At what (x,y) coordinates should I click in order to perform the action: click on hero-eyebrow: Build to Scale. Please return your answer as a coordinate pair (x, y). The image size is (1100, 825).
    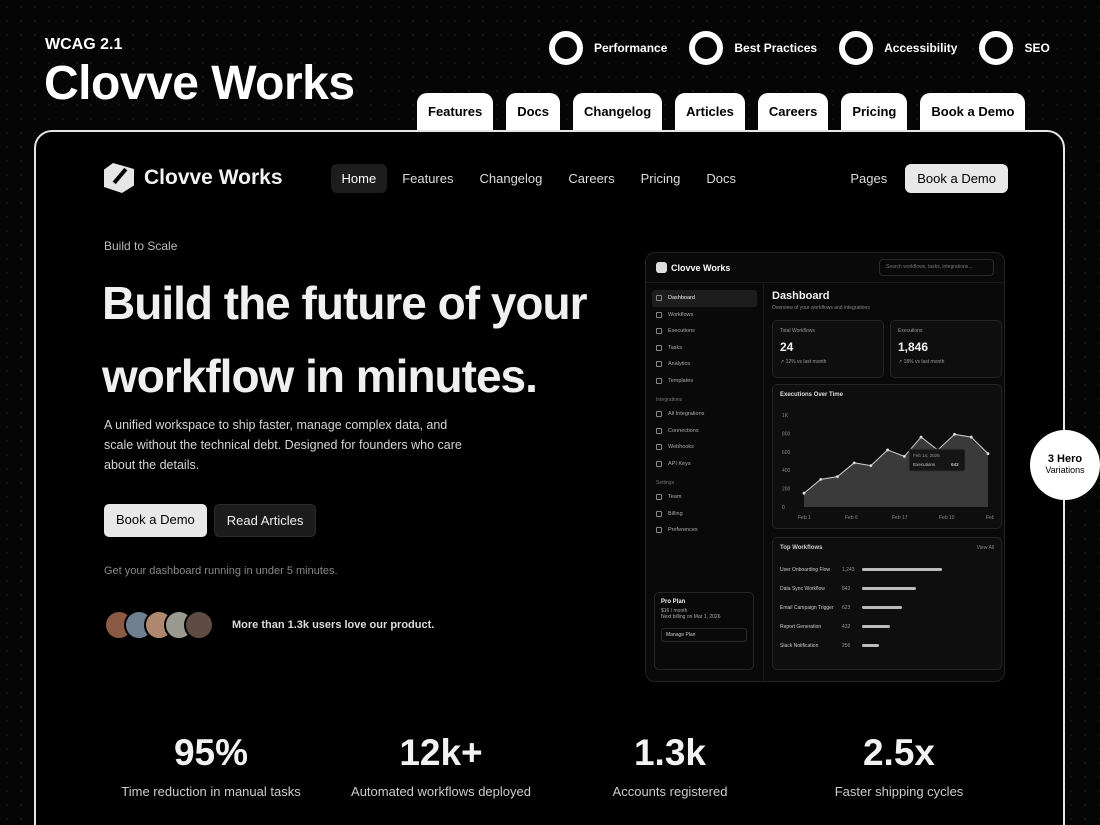
    Looking at the image, I should click on (141, 246).